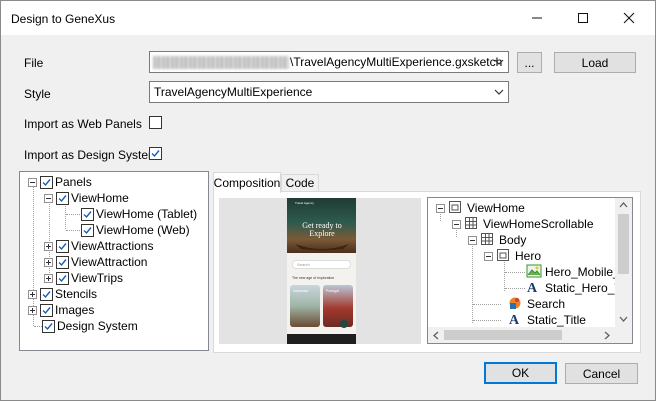 This screenshot has height=401, width=656. I want to click on tree-item-viewhome-web: ViewHome (Web), so click(135, 230).